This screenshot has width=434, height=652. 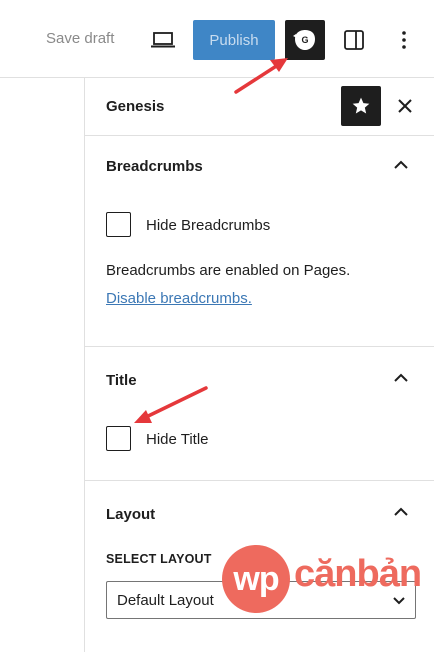 What do you see at coordinates (130, 514) in the screenshot?
I see `layout-panel-title: Layout` at bounding box center [130, 514].